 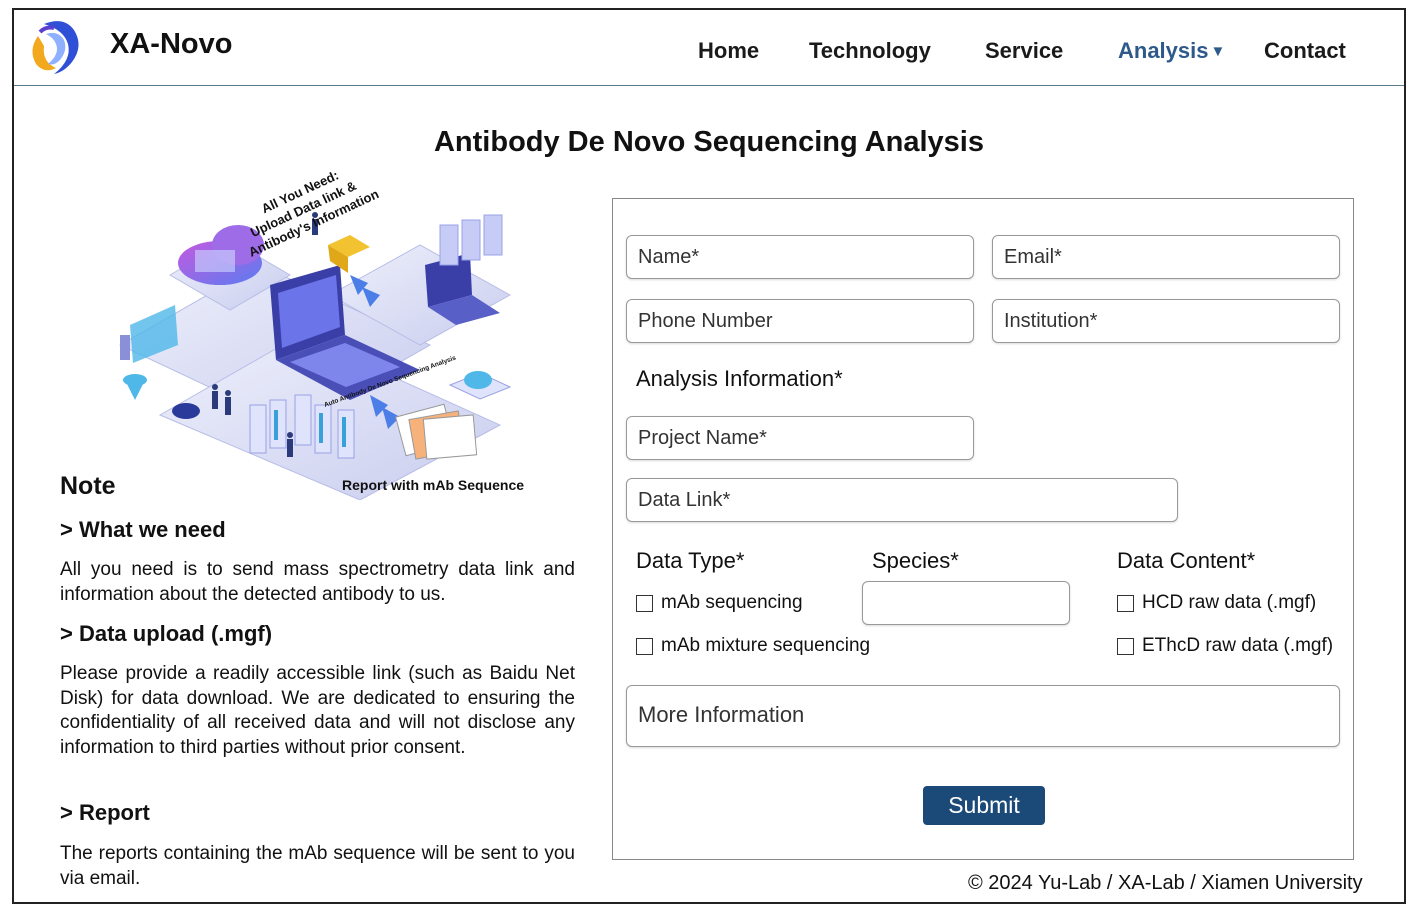 I want to click on email-input, so click(x=1166, y=257).